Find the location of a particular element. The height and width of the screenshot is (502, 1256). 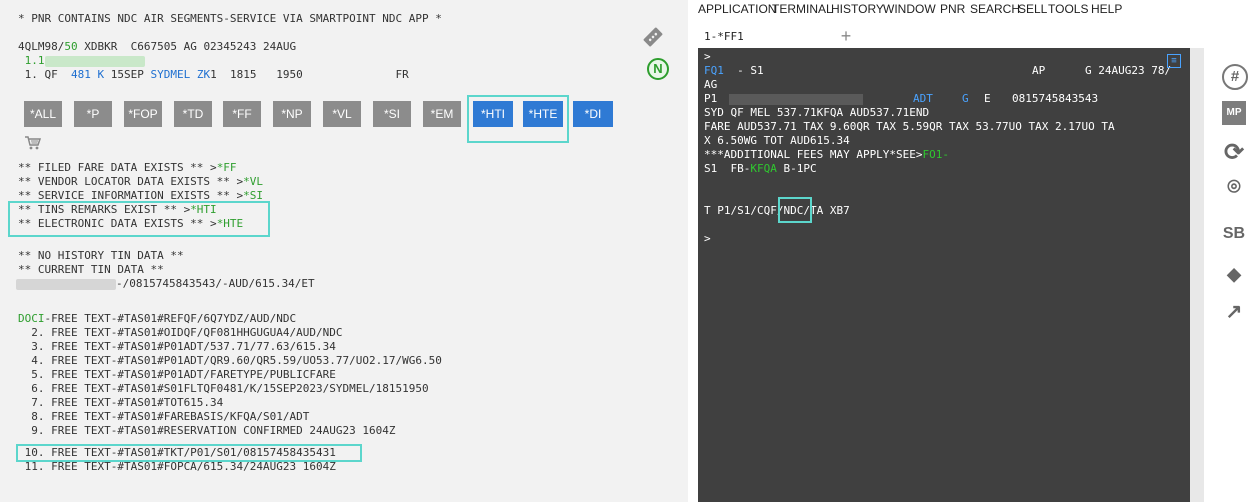

fb-text: S1 FB- is located at coordinates (727, 168).